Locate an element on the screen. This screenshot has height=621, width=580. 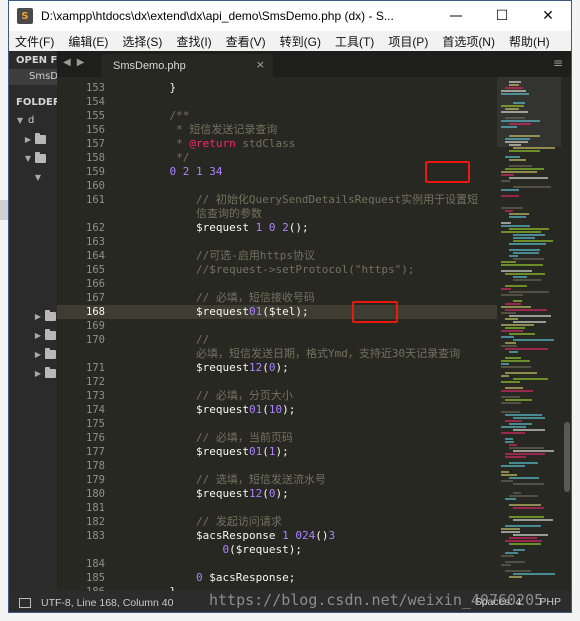
code-line: } is located at coordinates (159, 88).